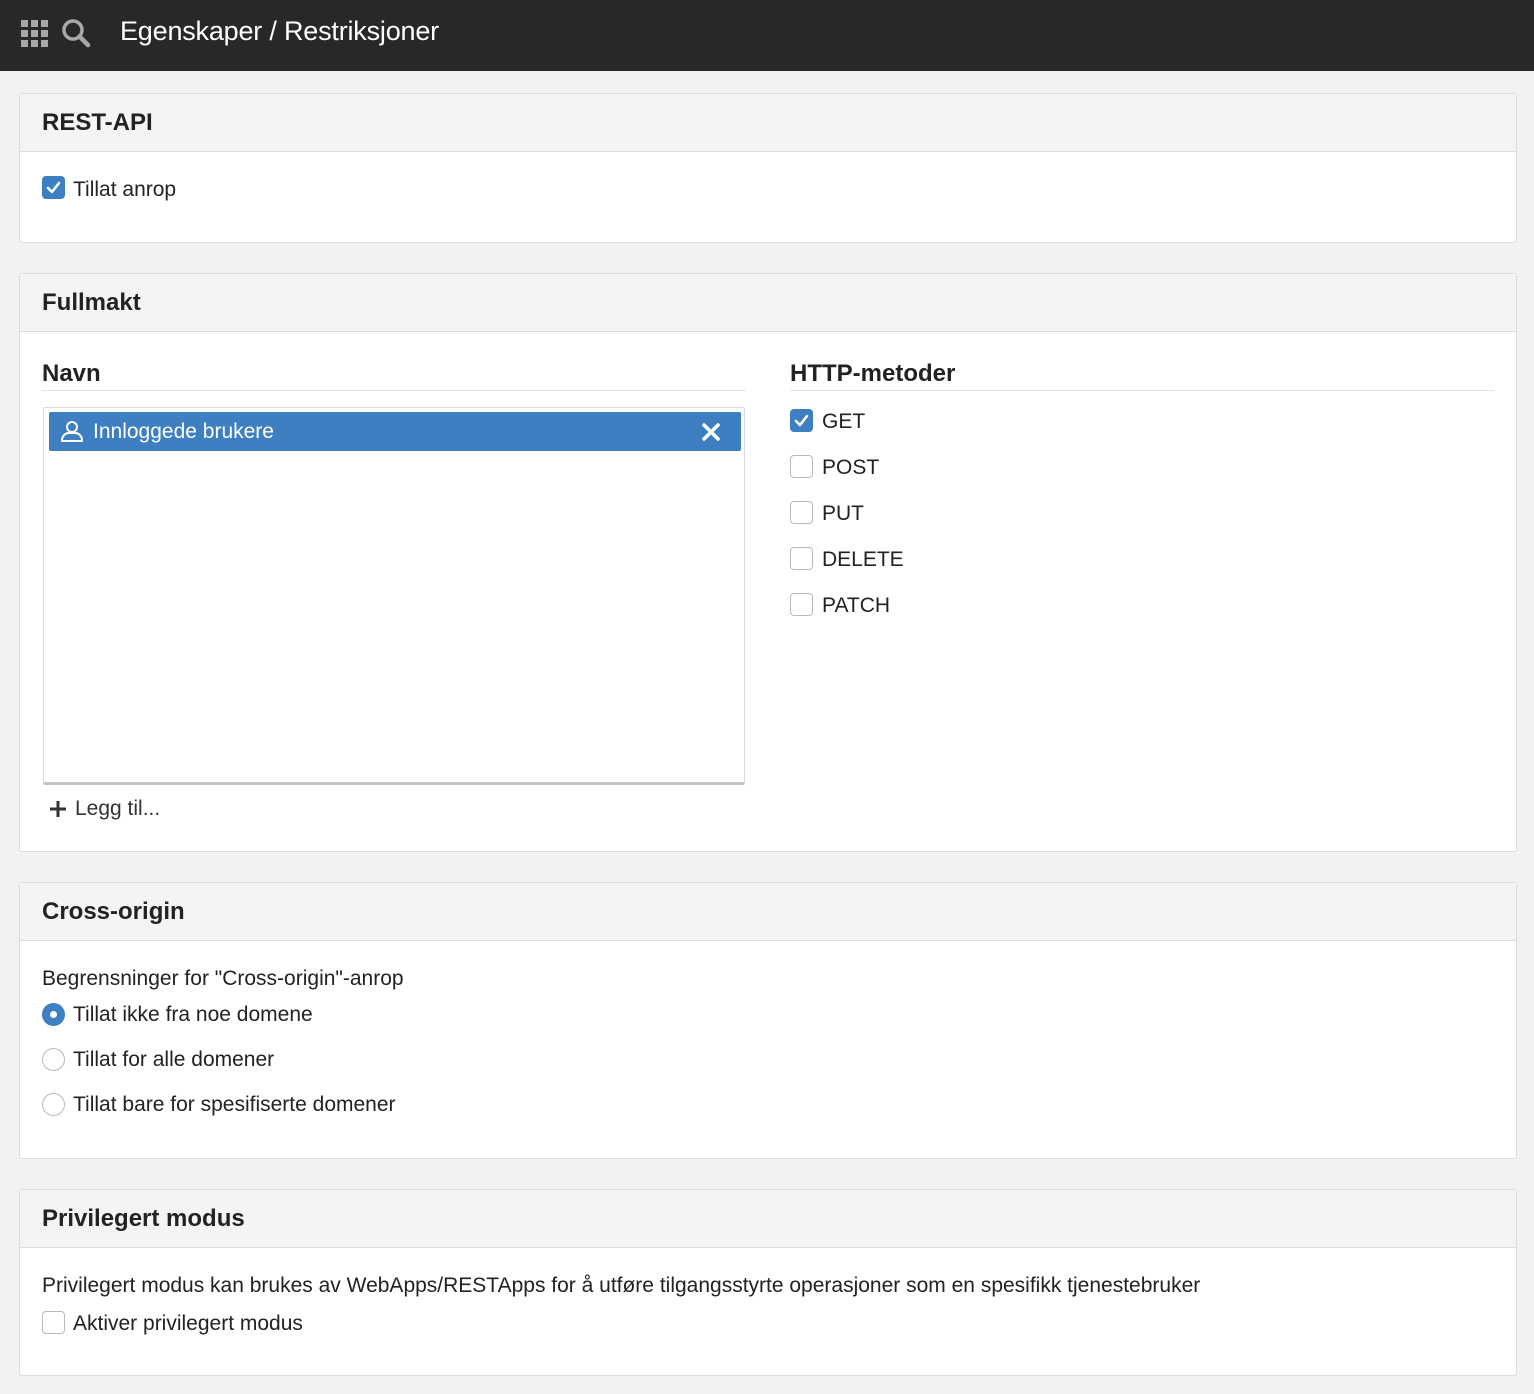 Image resolution: width=1534 pixels, height=1394 pixels. I want to click on rest-api-title: REST-API, so click(768, 123).